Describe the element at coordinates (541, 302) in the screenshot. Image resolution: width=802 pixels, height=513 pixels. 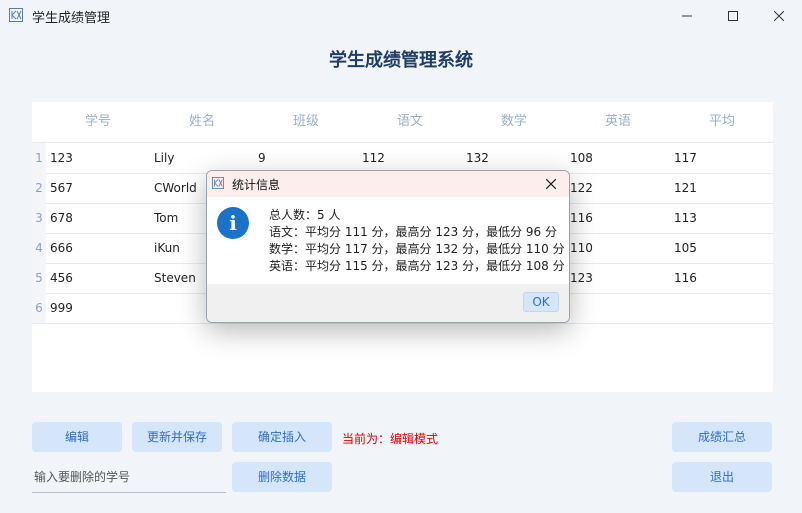
I see `ok-button: OK` at that location.